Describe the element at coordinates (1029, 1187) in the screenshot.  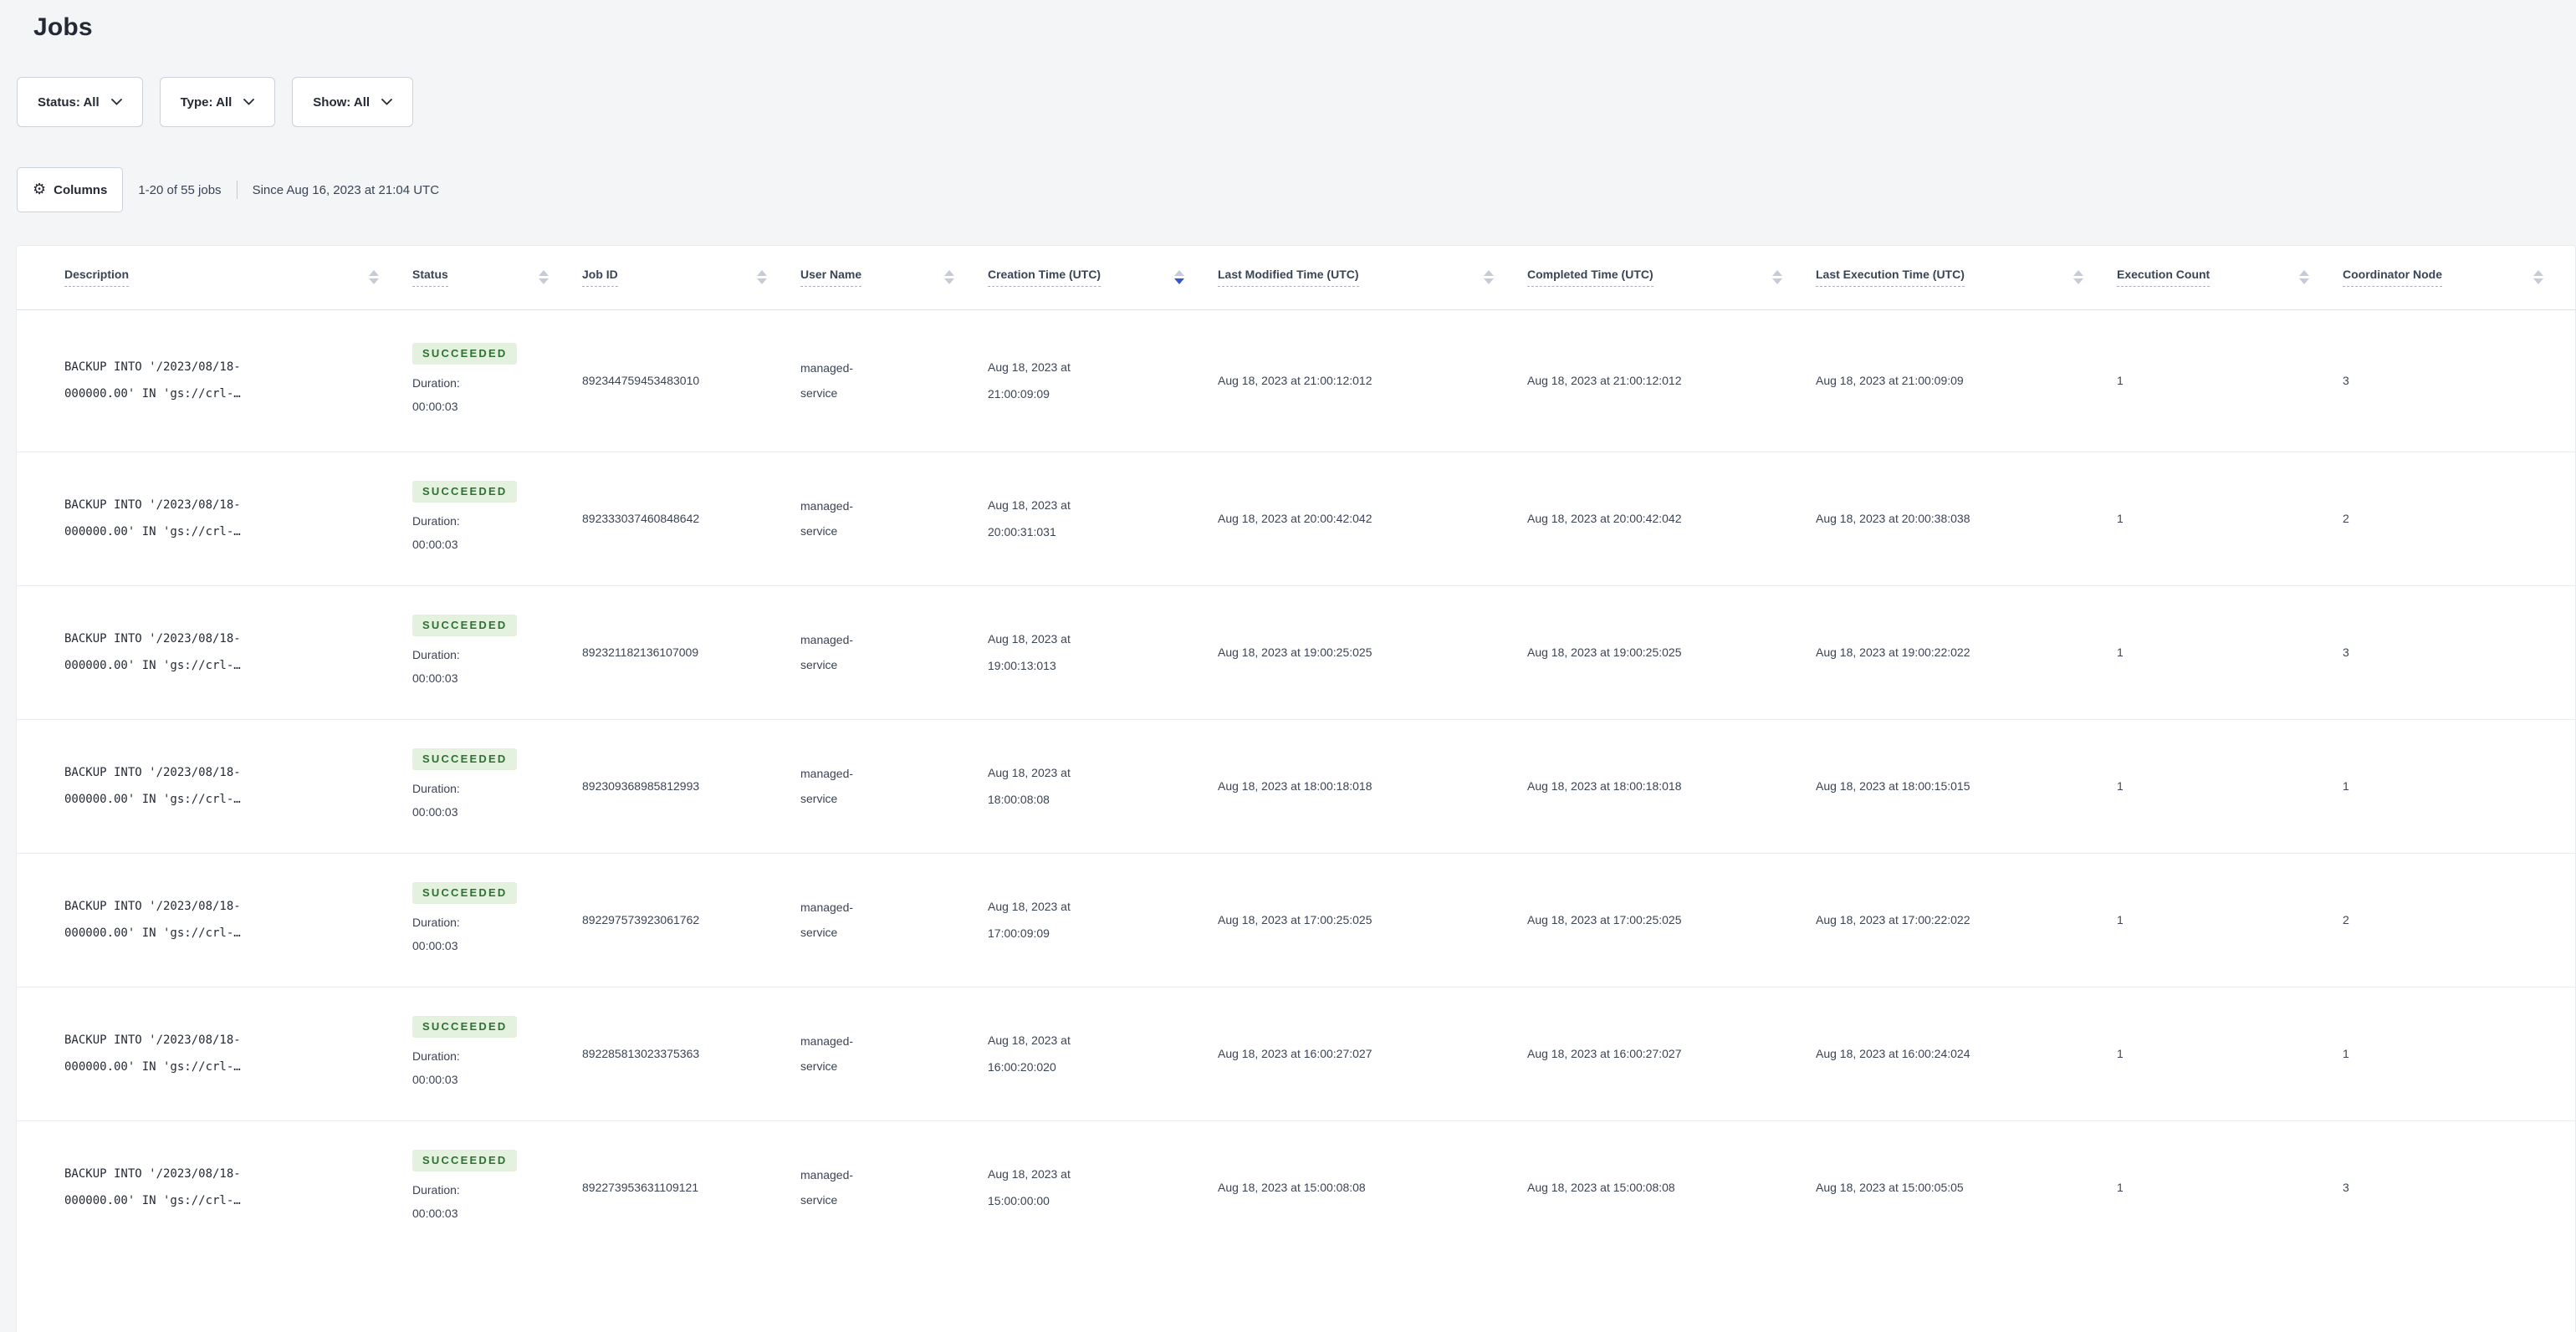
I see `creation-time-value: Aug 18, 2023 at 15:00:00:00` at that location.